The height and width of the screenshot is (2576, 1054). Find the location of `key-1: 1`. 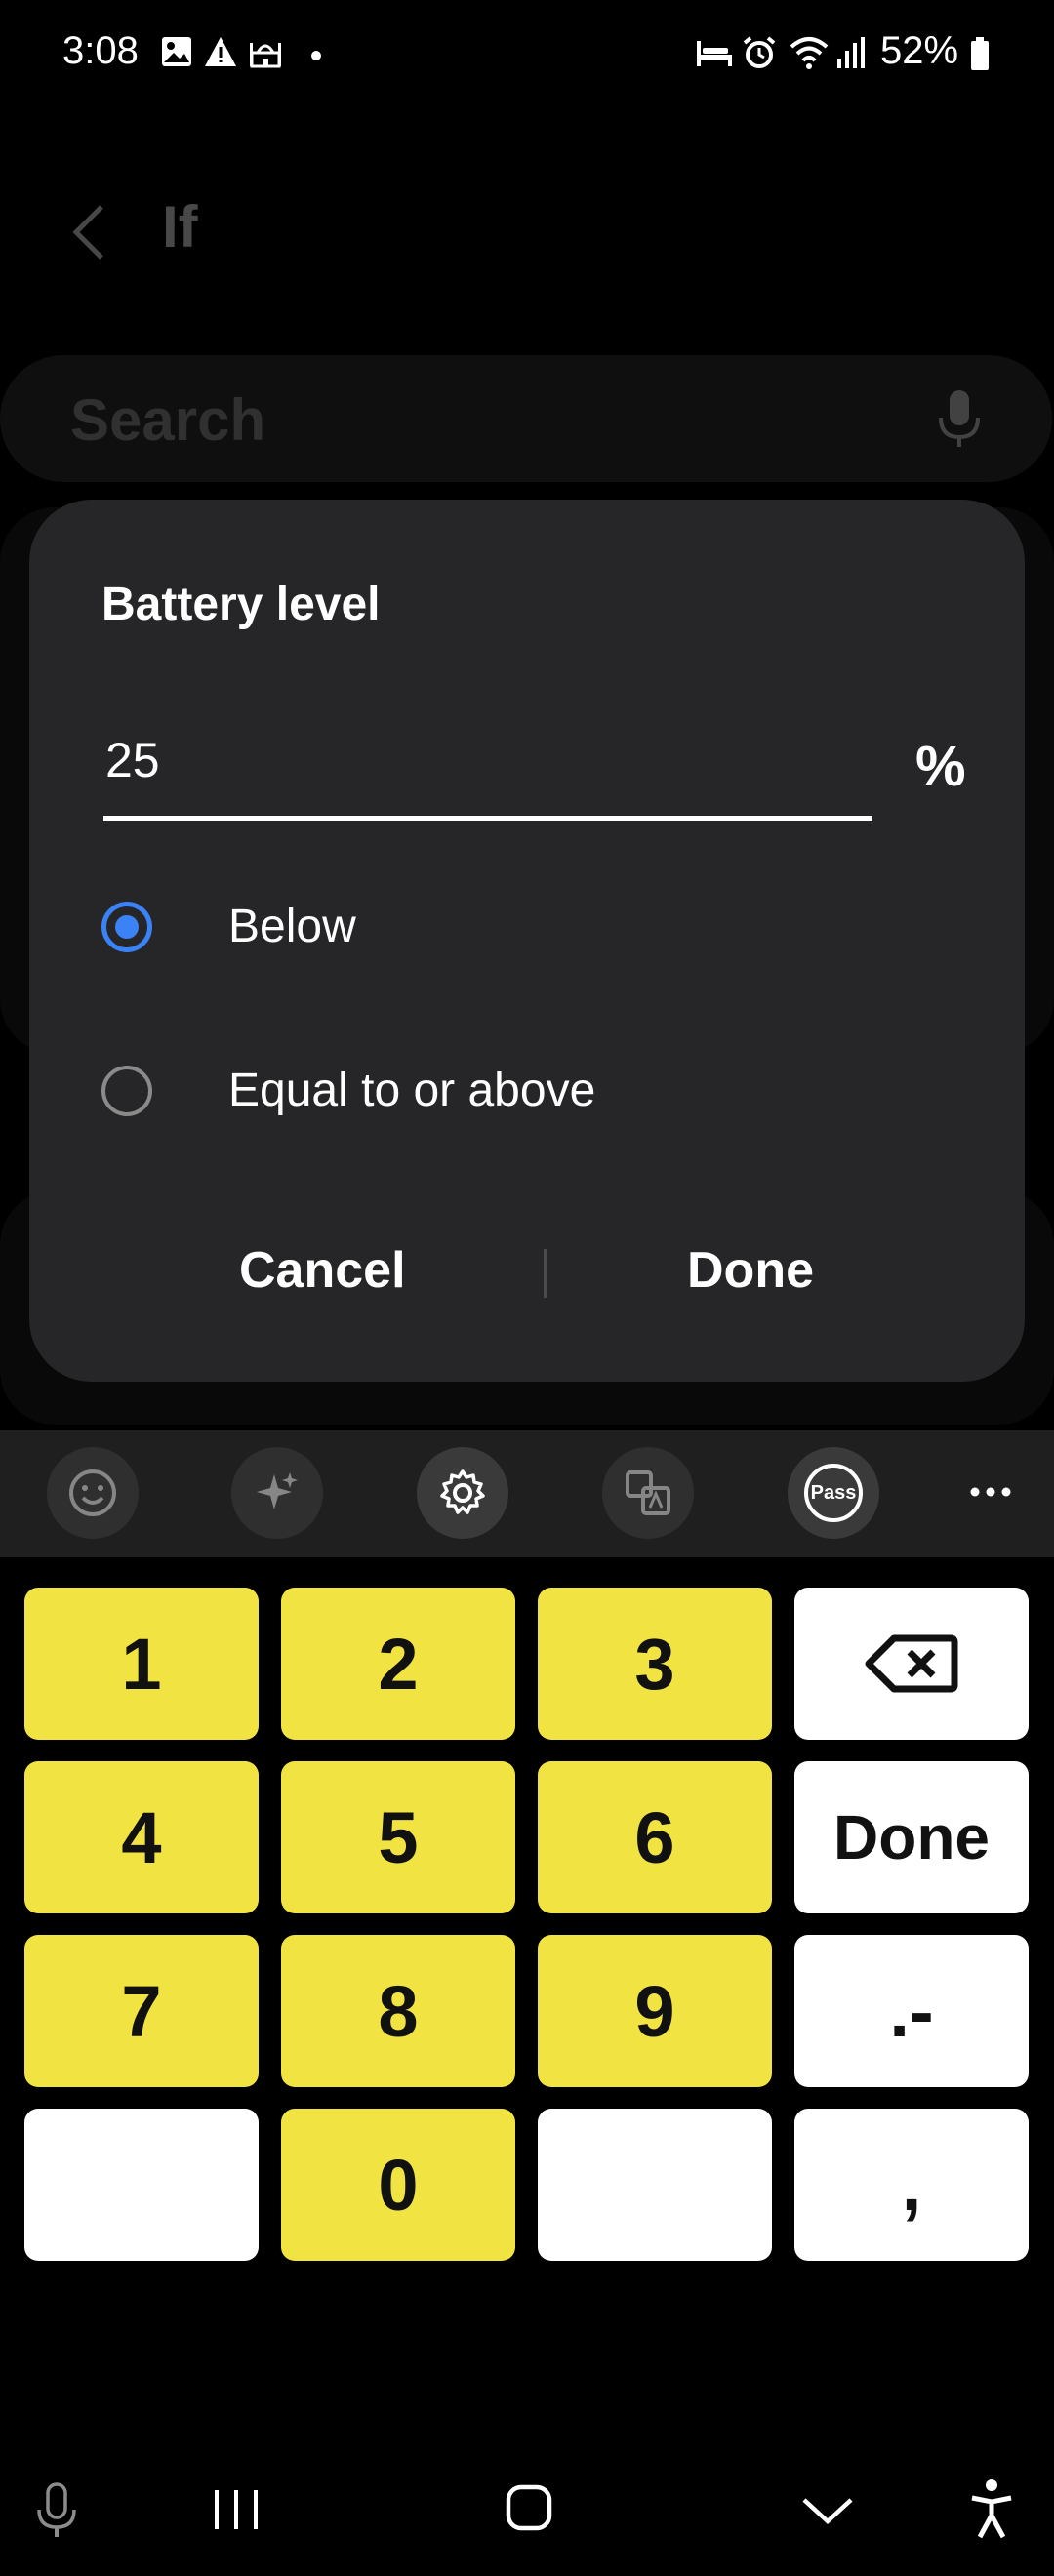

key-1: 1 is located at coordinates (142, 1664).